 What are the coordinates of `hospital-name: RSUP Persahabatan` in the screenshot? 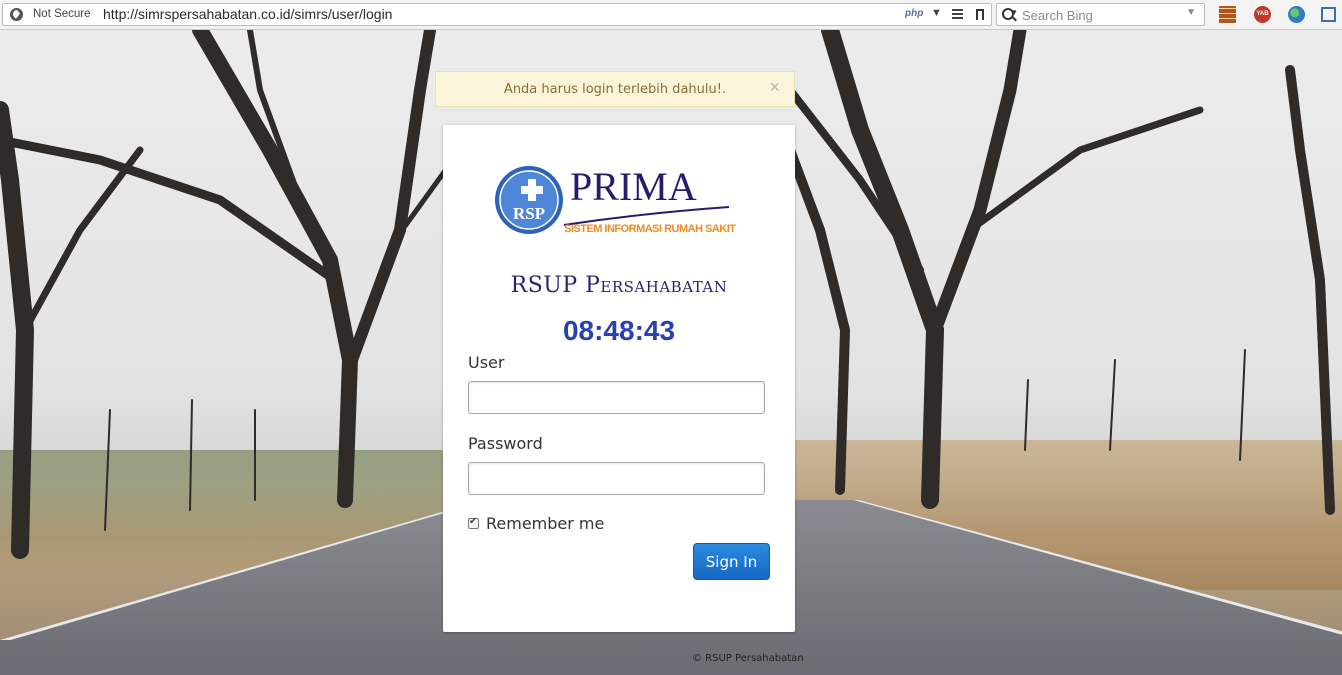 It's located at (619, 285).